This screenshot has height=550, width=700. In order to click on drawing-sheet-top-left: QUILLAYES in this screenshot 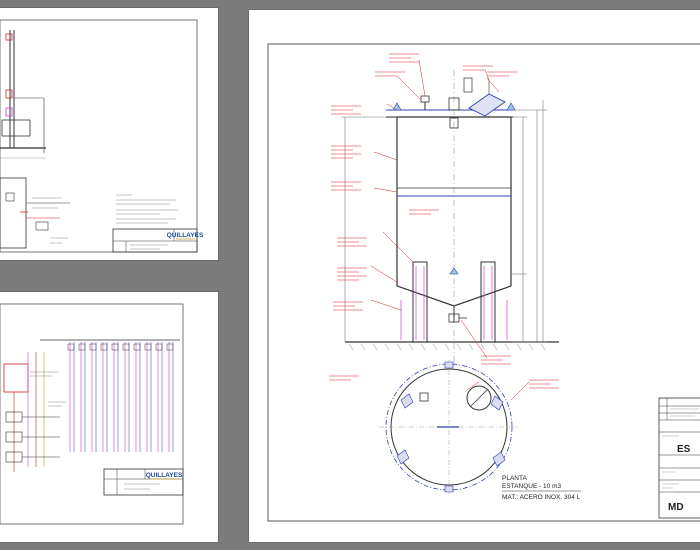, I will do `click(109, 134)`.